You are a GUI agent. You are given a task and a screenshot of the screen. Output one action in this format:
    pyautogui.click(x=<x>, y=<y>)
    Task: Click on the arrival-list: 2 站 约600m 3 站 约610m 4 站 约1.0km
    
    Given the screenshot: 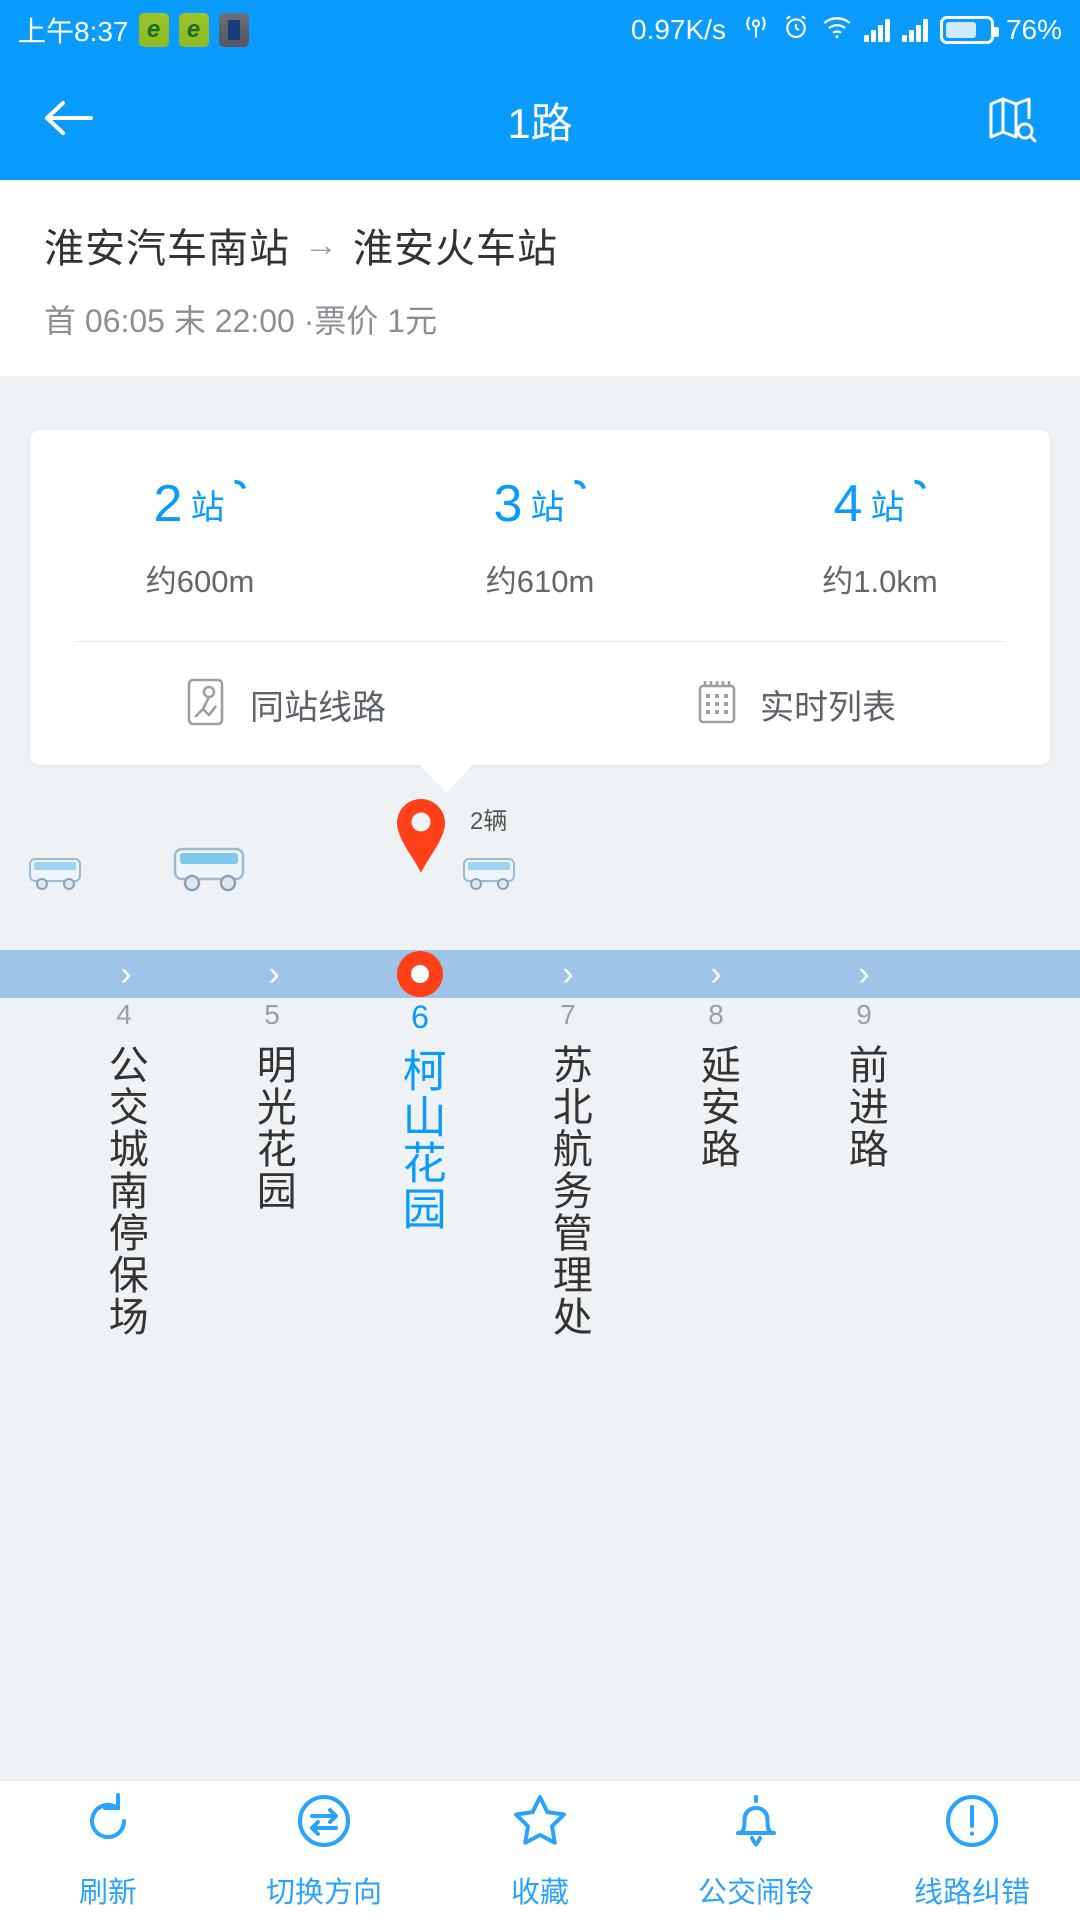 What is the action you would take?
    pyautogui.click(x=540, y=535)
    